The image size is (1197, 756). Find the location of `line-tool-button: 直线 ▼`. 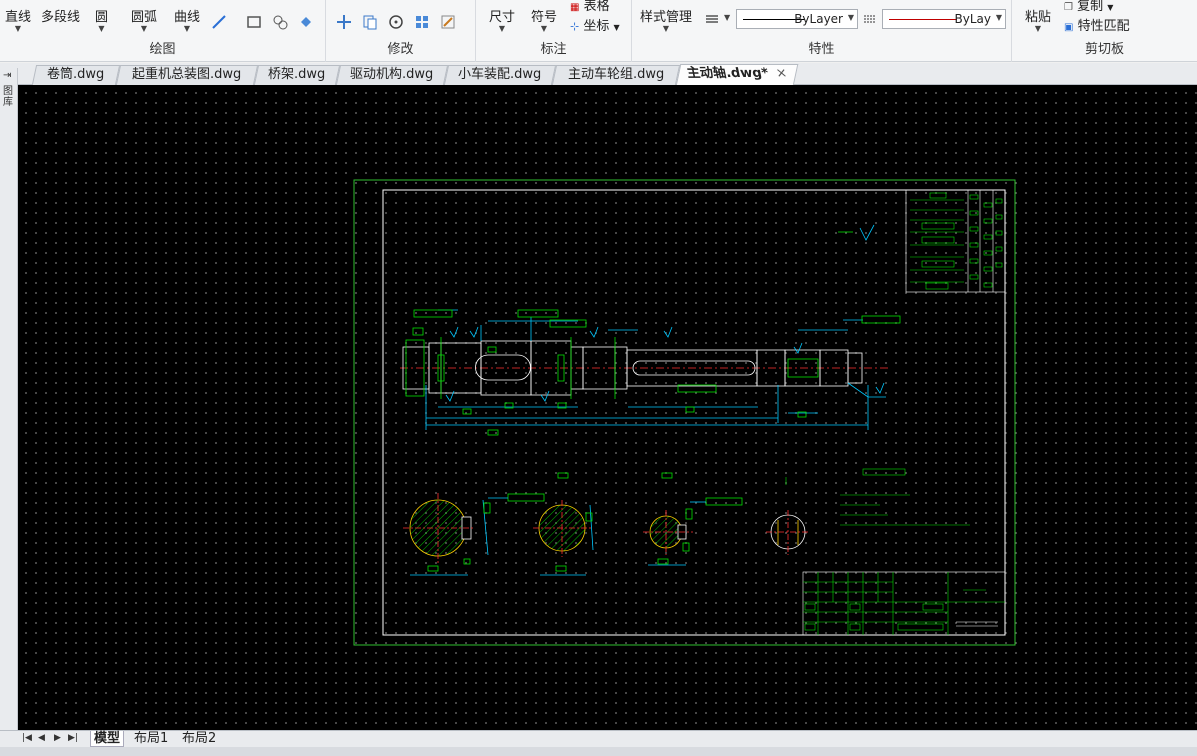

line-tool-button: 直线 ▼ is located at coordinates (18, 19).